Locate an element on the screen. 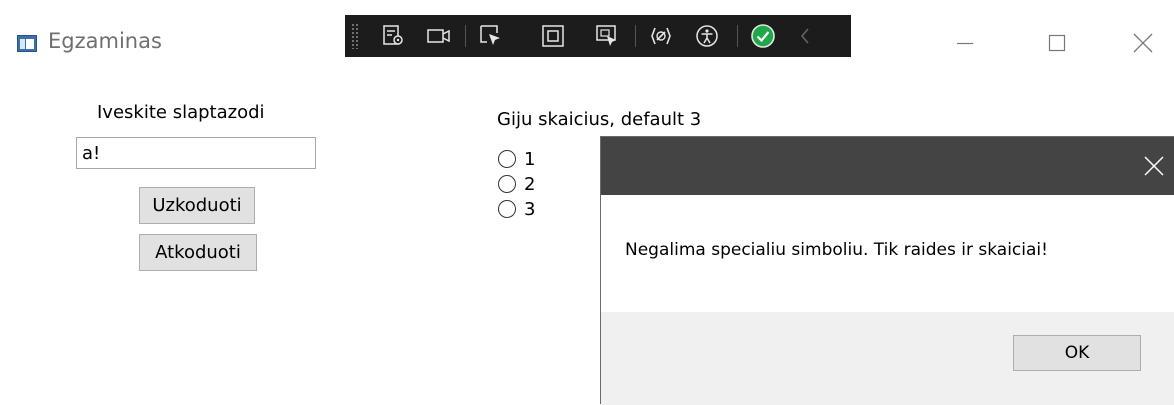 This screenshot has height=405, width=1174. encode-button: Uzkoduoti is located at coordinates (197, 205).